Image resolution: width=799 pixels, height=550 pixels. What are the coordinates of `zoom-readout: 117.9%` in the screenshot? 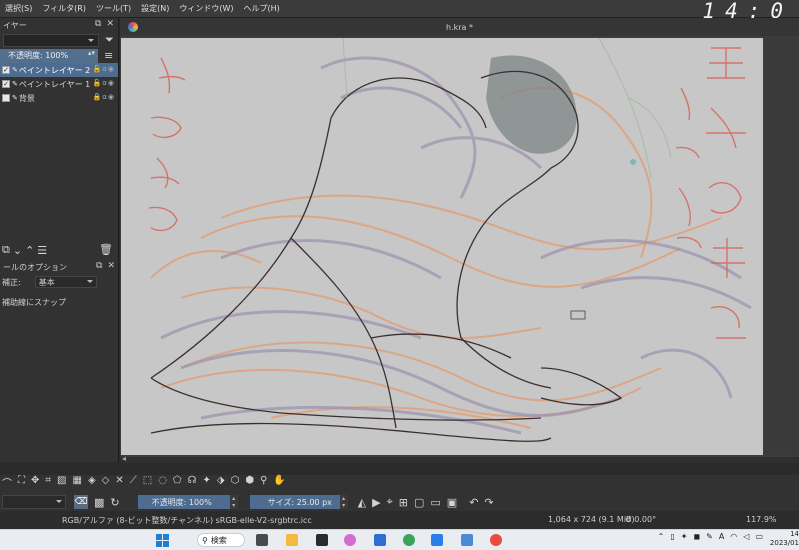 It's located at (761, 519).